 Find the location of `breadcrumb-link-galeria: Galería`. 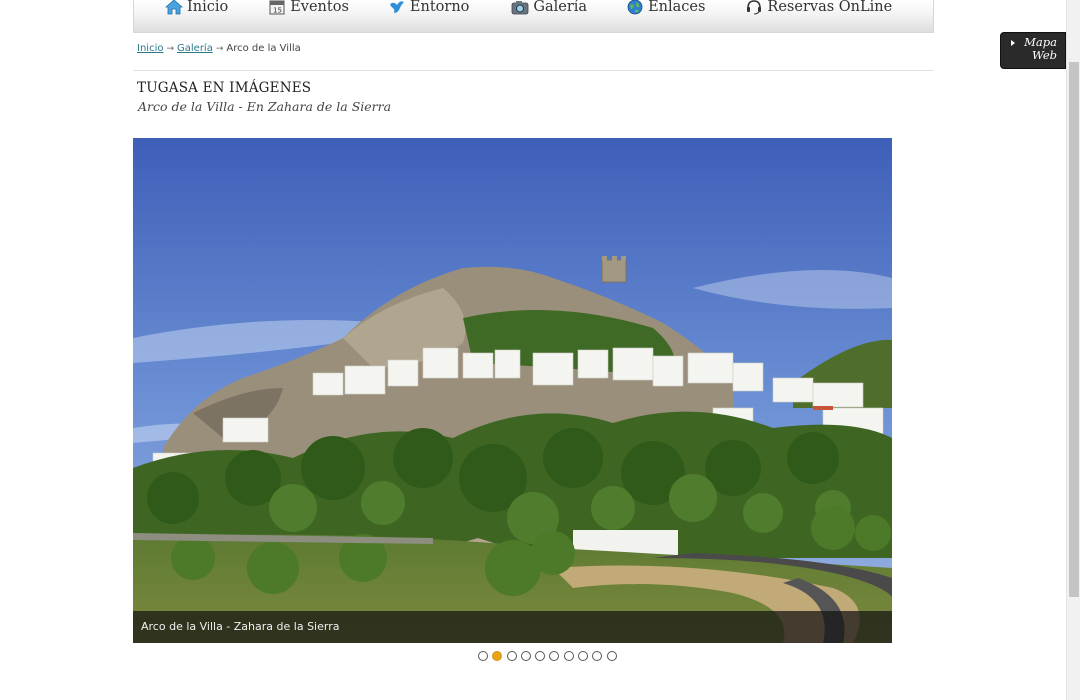

breadcrumb-link-galeria: Galería is located at coordinates (195, 48).